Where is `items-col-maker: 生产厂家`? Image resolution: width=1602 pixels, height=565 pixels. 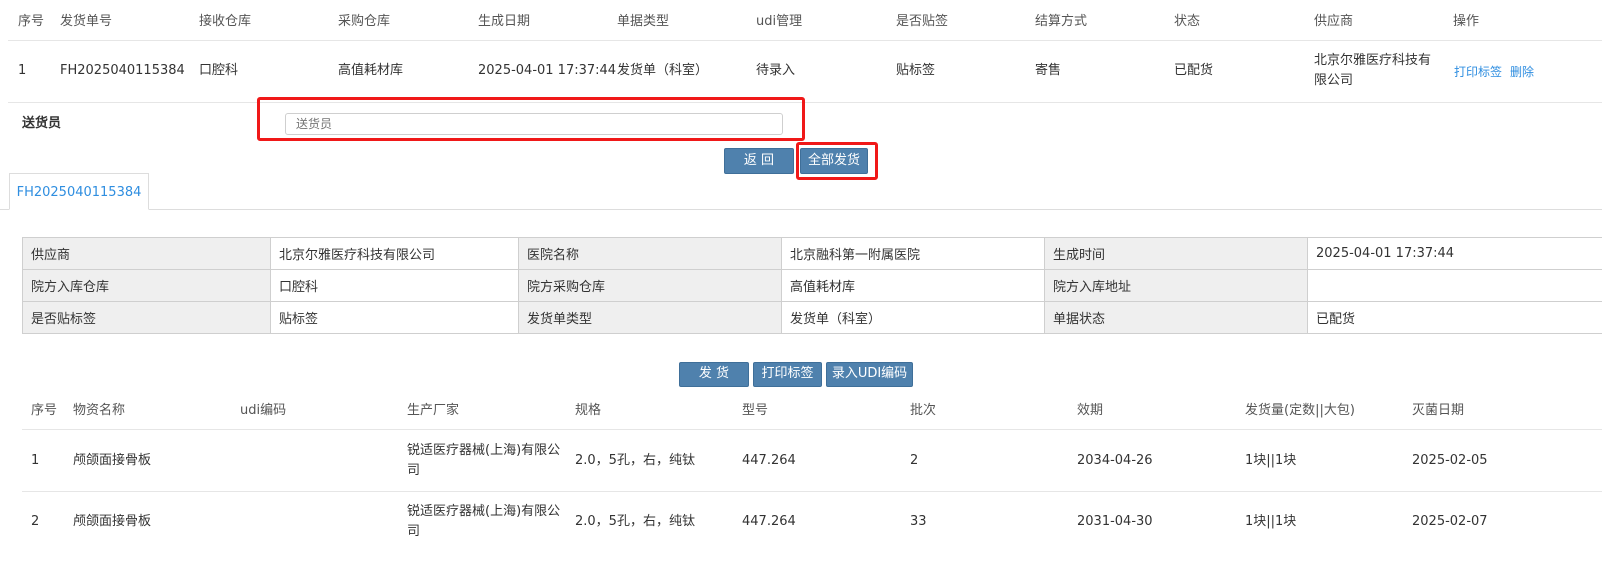
items-col-maker: 生产厂家 is located at coordinates (433, 410).